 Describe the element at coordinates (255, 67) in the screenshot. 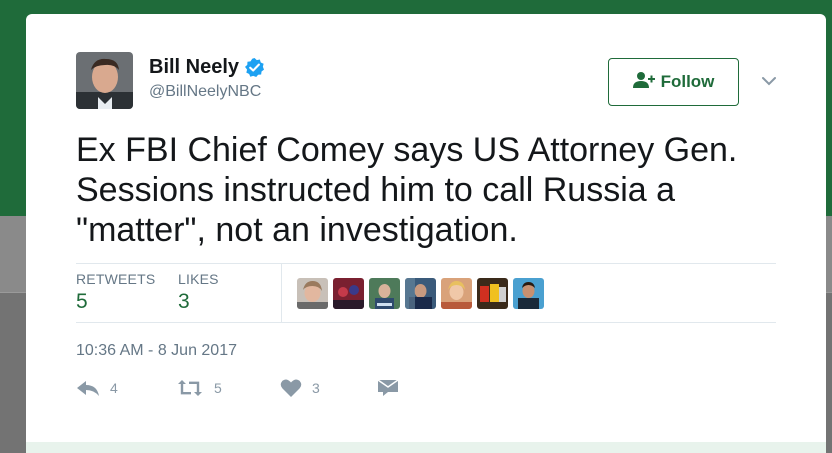

I see `verified-badge-icon` at that location.